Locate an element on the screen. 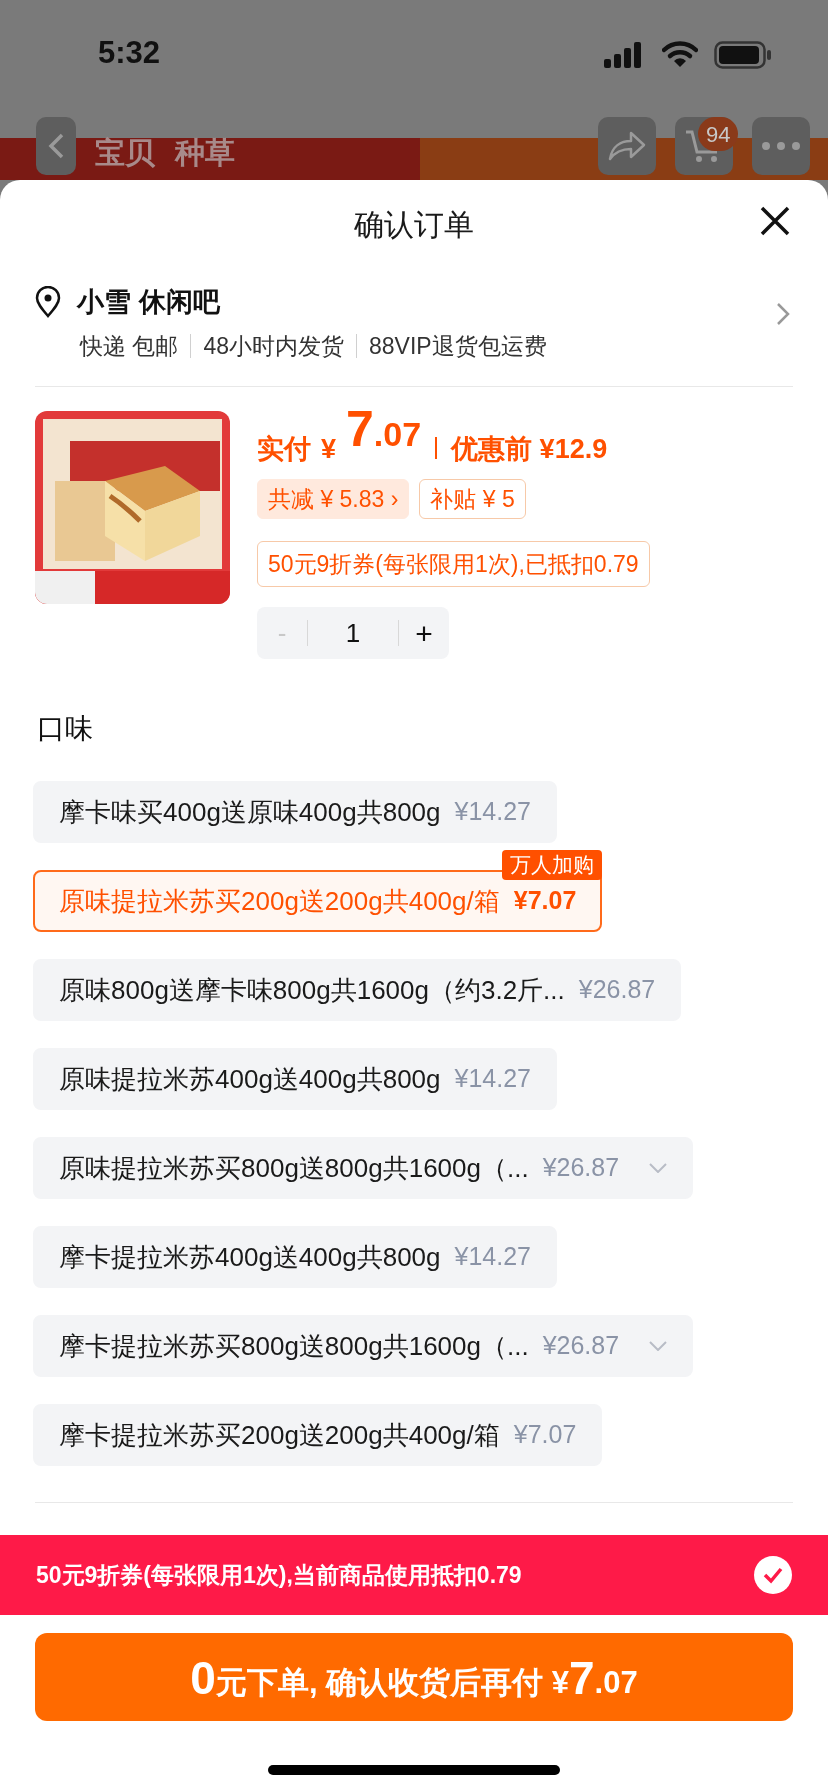 The height and width of the screenshot is (1792, 828). quantity-value: 1 is located at coordinates (353, 633).